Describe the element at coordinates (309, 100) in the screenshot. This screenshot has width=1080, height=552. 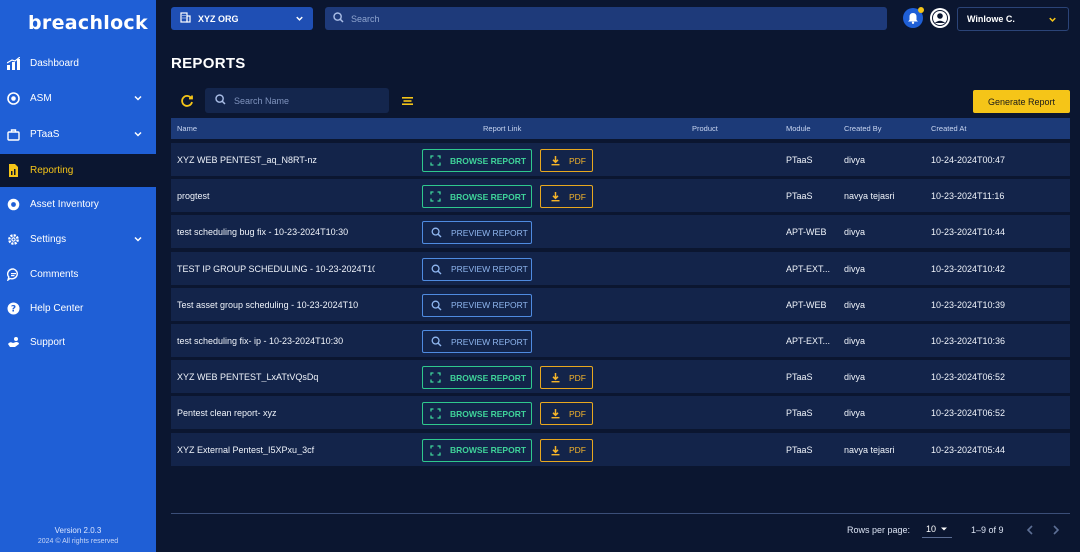
I see `report-search-input` at that location.